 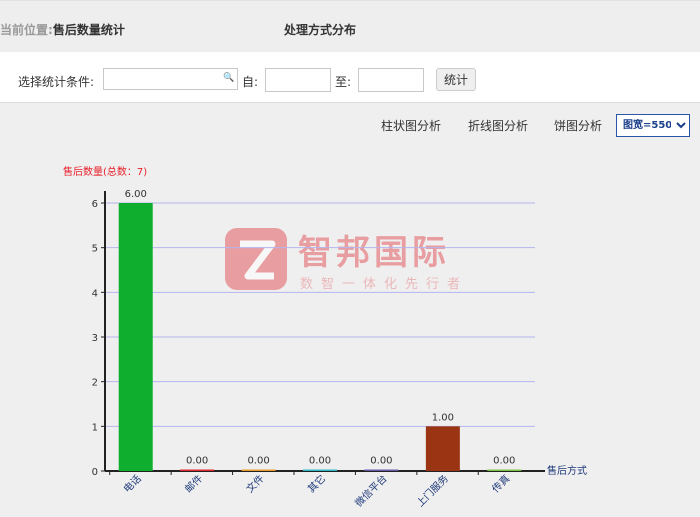 I want to click on from-date-input, so click(x=298, y=80).